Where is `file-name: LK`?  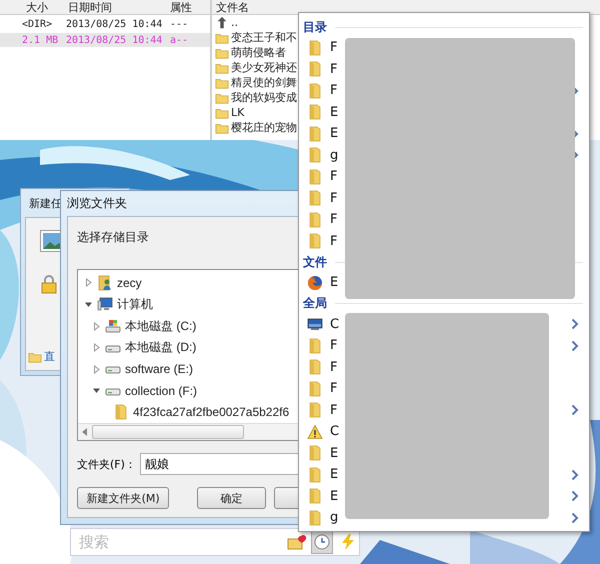
file-name: LK is located at coordinates (237, 112).